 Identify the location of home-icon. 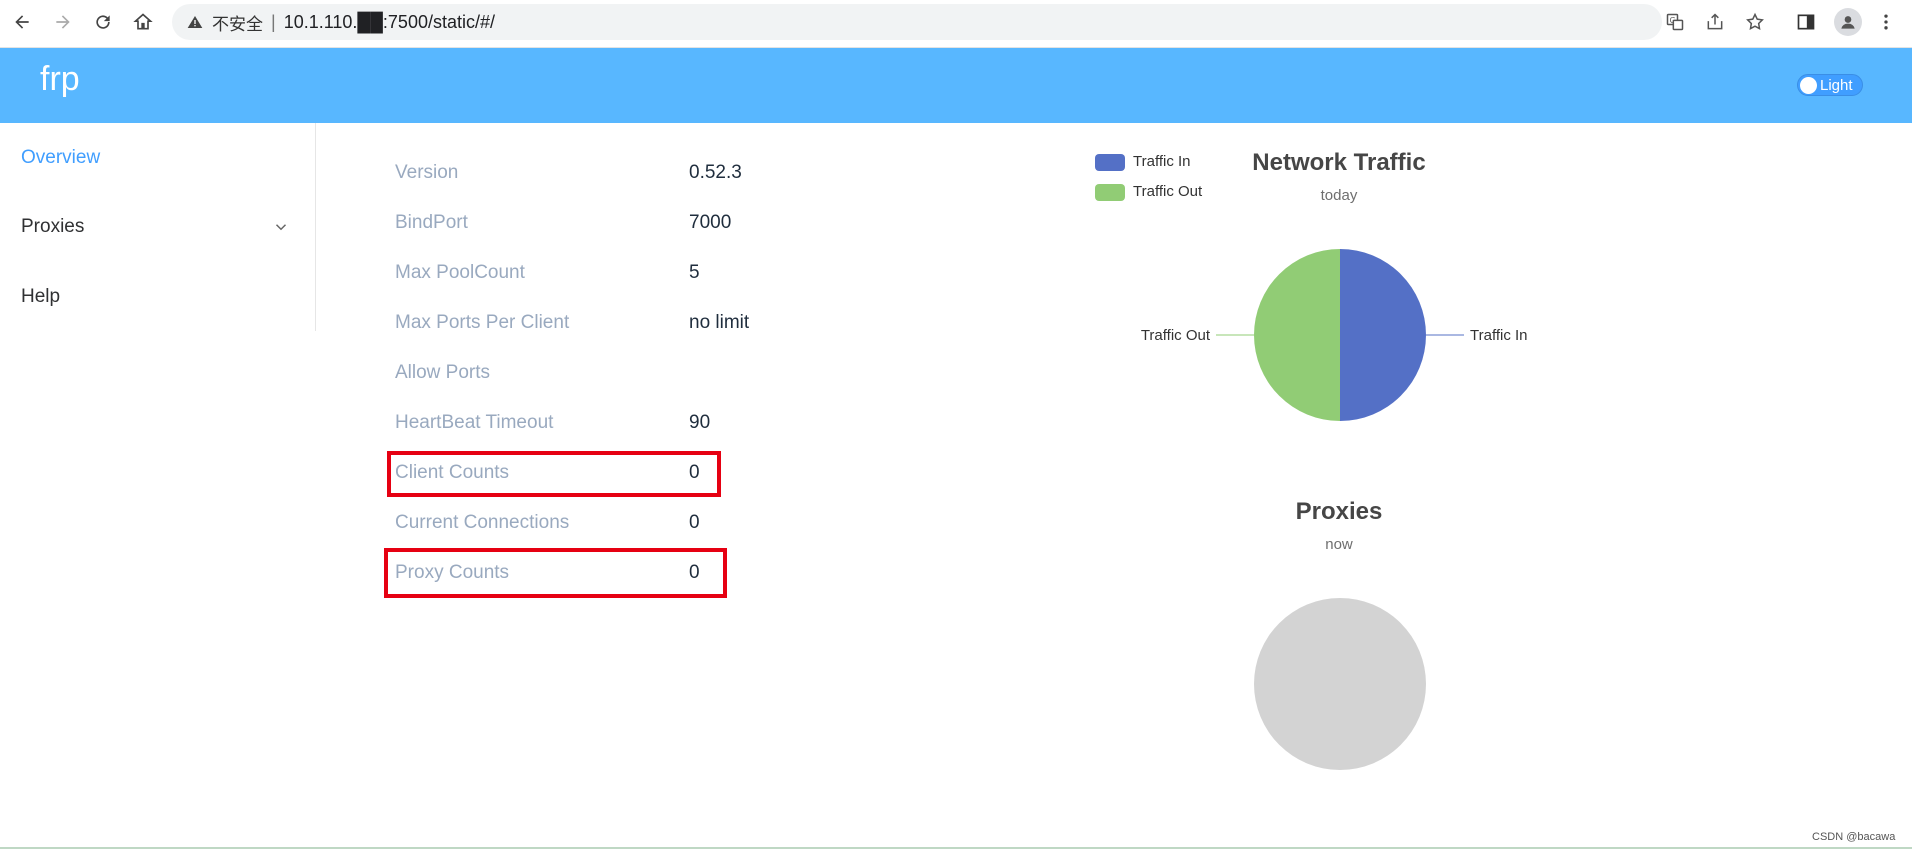
(143, 22).